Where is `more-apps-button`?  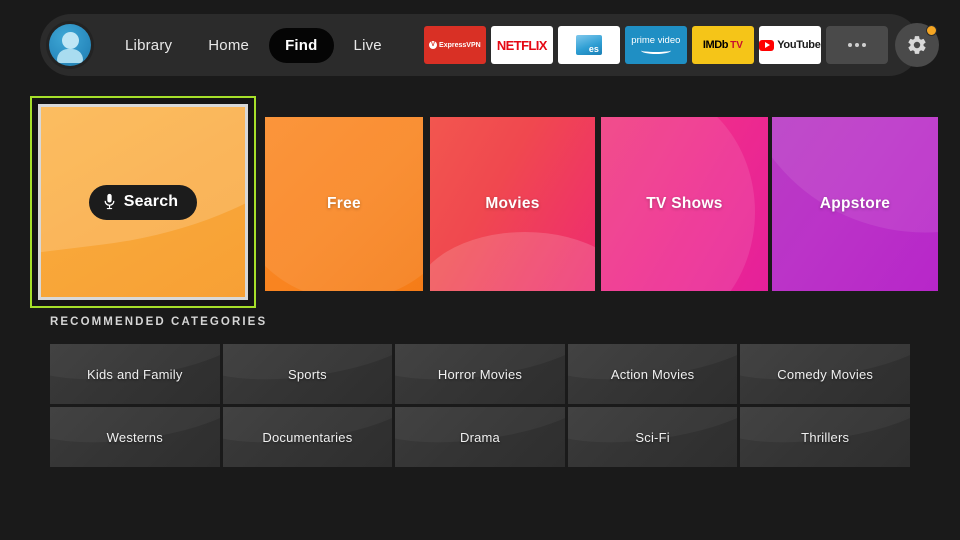
more-apps-button is located at coordinates (856, 45).